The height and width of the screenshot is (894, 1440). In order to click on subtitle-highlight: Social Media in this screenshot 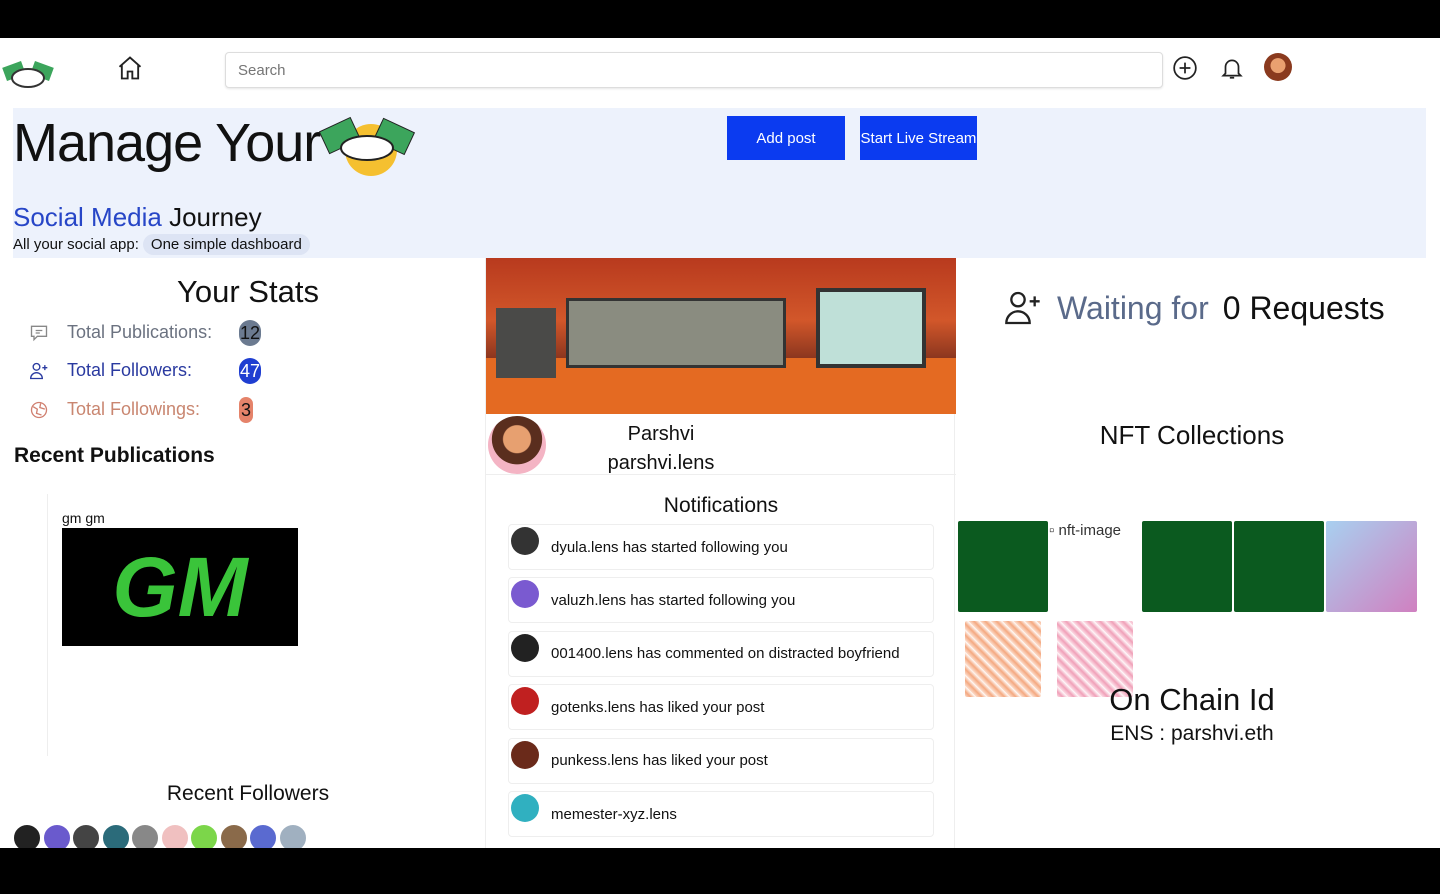, I will do `click(87, 217)`.